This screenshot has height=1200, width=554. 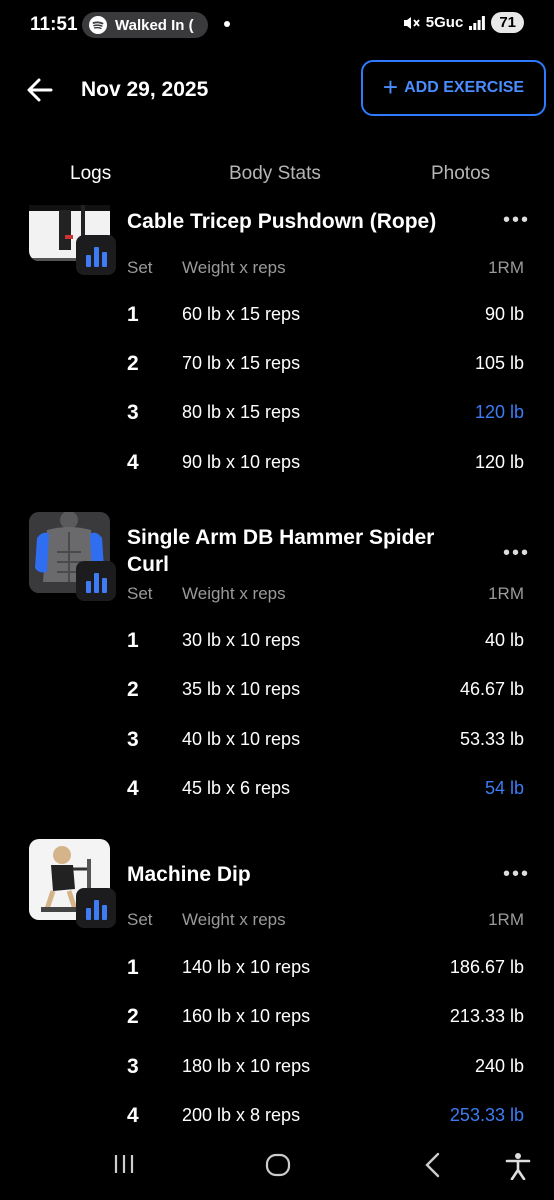 I want to click on plus-icon: +, so click(x=390, y=87).